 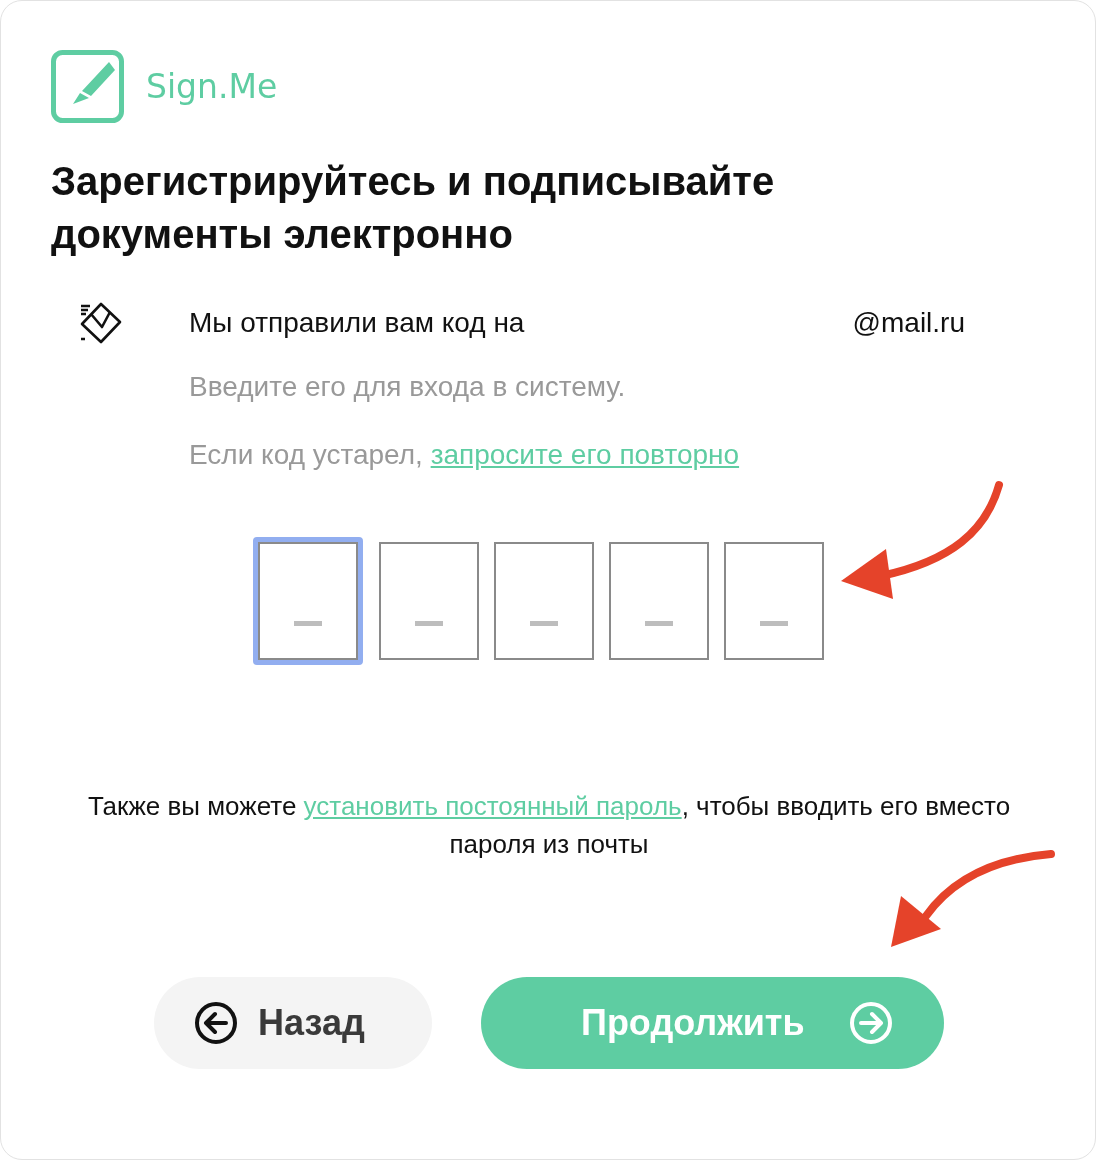 What do you see at coordinates (357, 323) in the screenshot?
I see `code-sent-text: Мы отправили вам код на` at bounding box center [357, 323].